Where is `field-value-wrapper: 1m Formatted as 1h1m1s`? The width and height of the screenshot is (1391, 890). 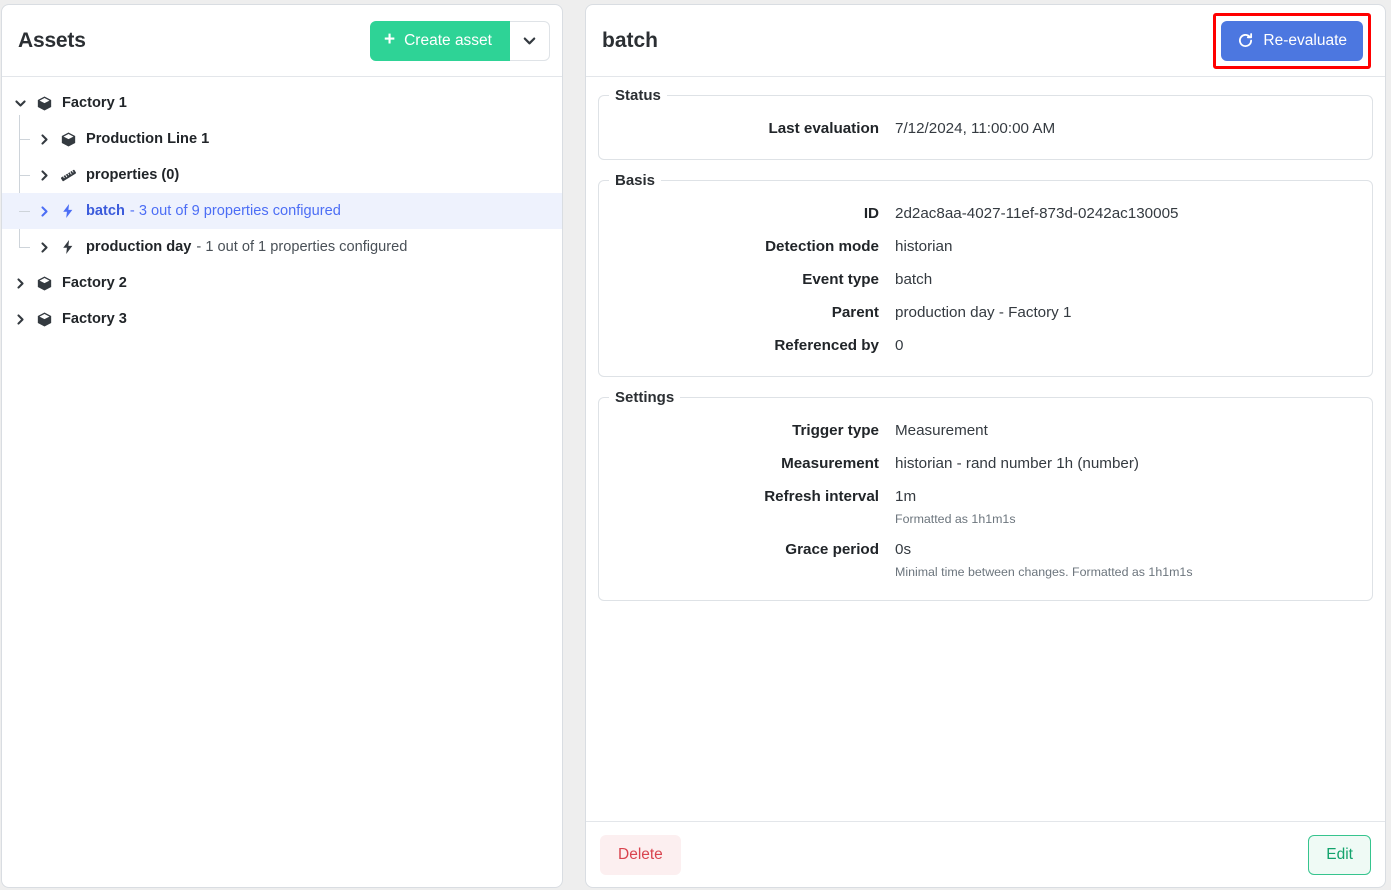 field-value-wrapper: 1m Formatted as 1h1m1s is located at coordinates (955, 506).